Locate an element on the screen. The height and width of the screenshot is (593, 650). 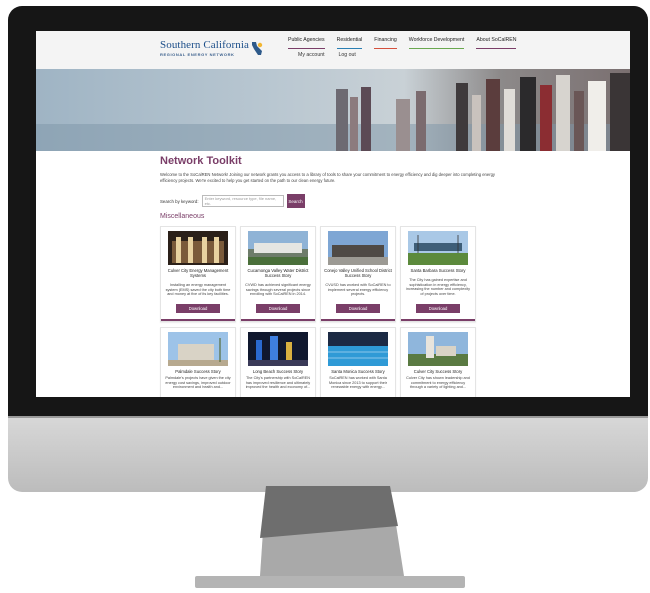
logo-wordmark: Southern California is located at coordinates (204, 45).